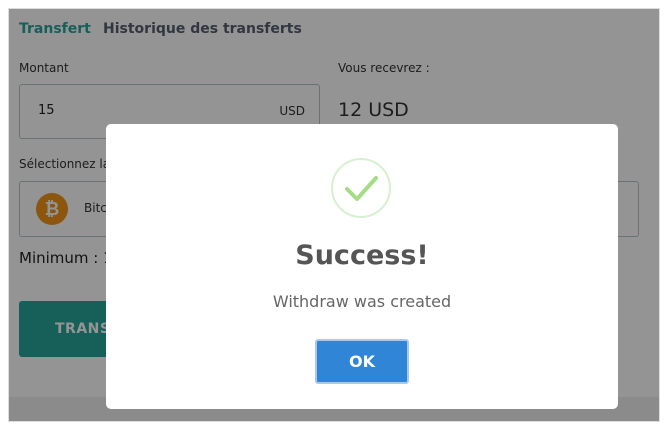  I want to click on ok-button: OK, so click(362, 361).